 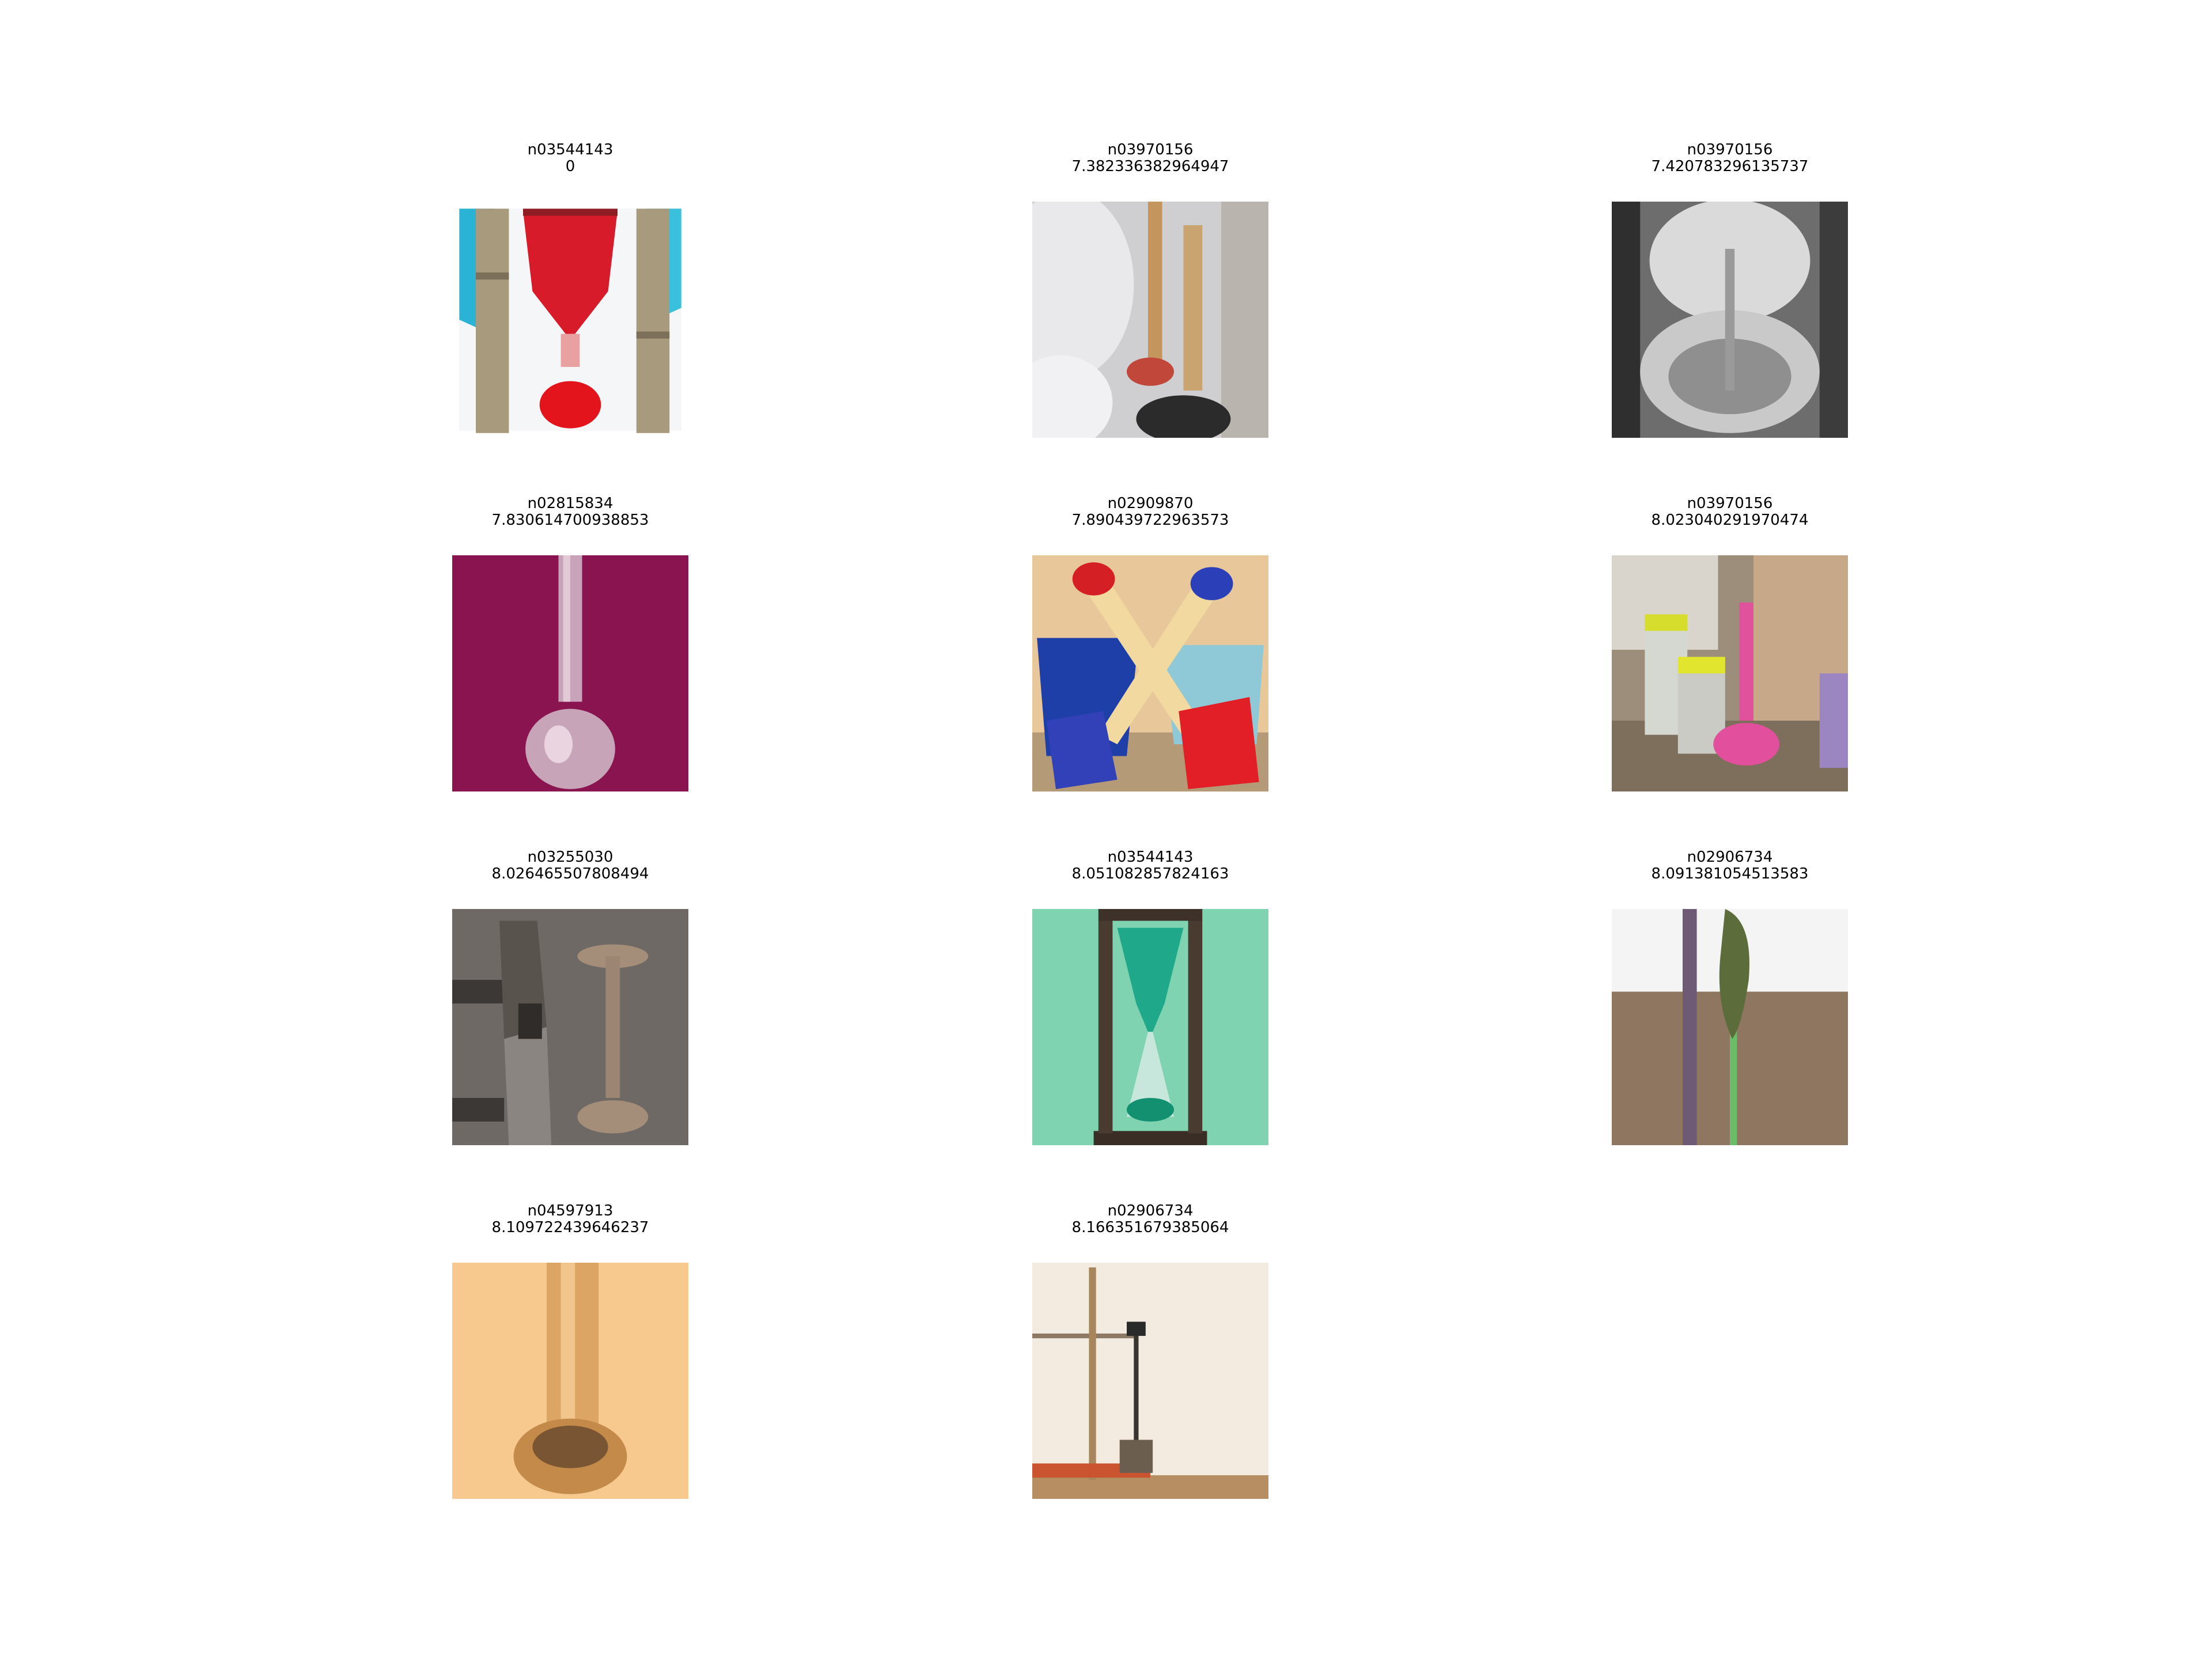 What do you see at coordinates (570, 1227) in the screenshot?
I see `result-score: 8.109722439646237` at bounding box center [570, 1227].